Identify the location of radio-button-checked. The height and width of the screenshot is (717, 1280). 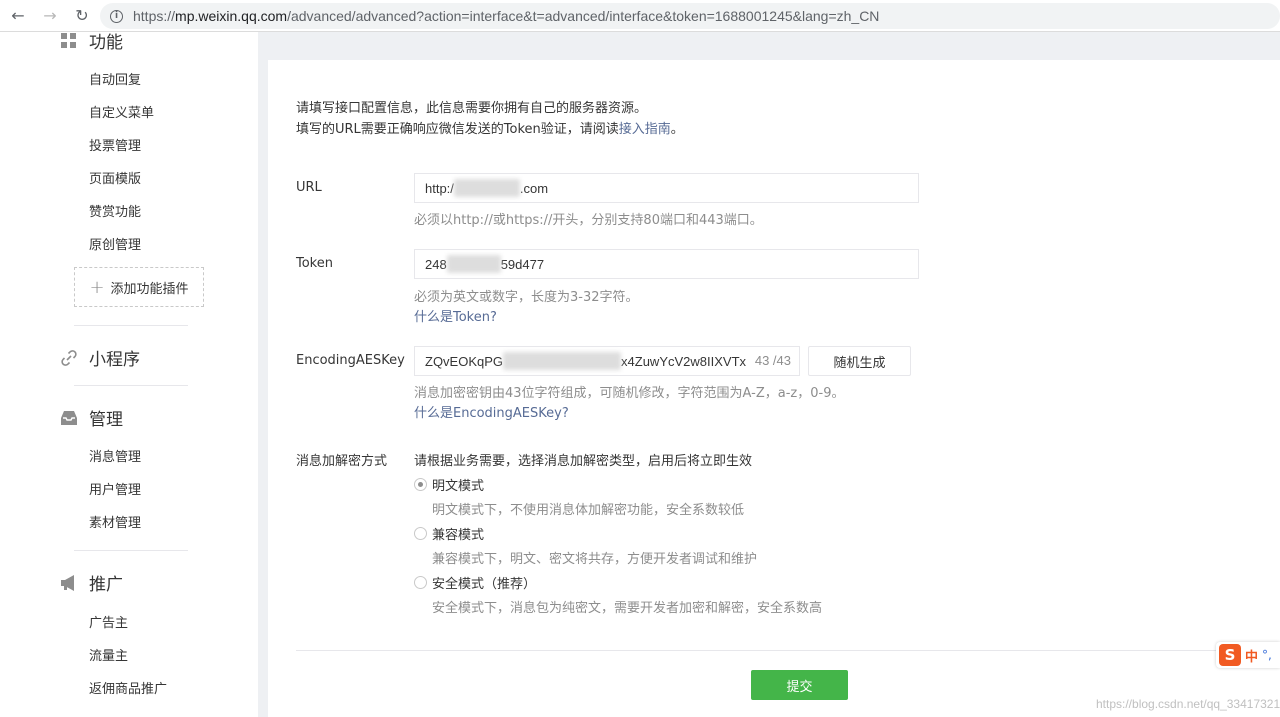
(420, 484).